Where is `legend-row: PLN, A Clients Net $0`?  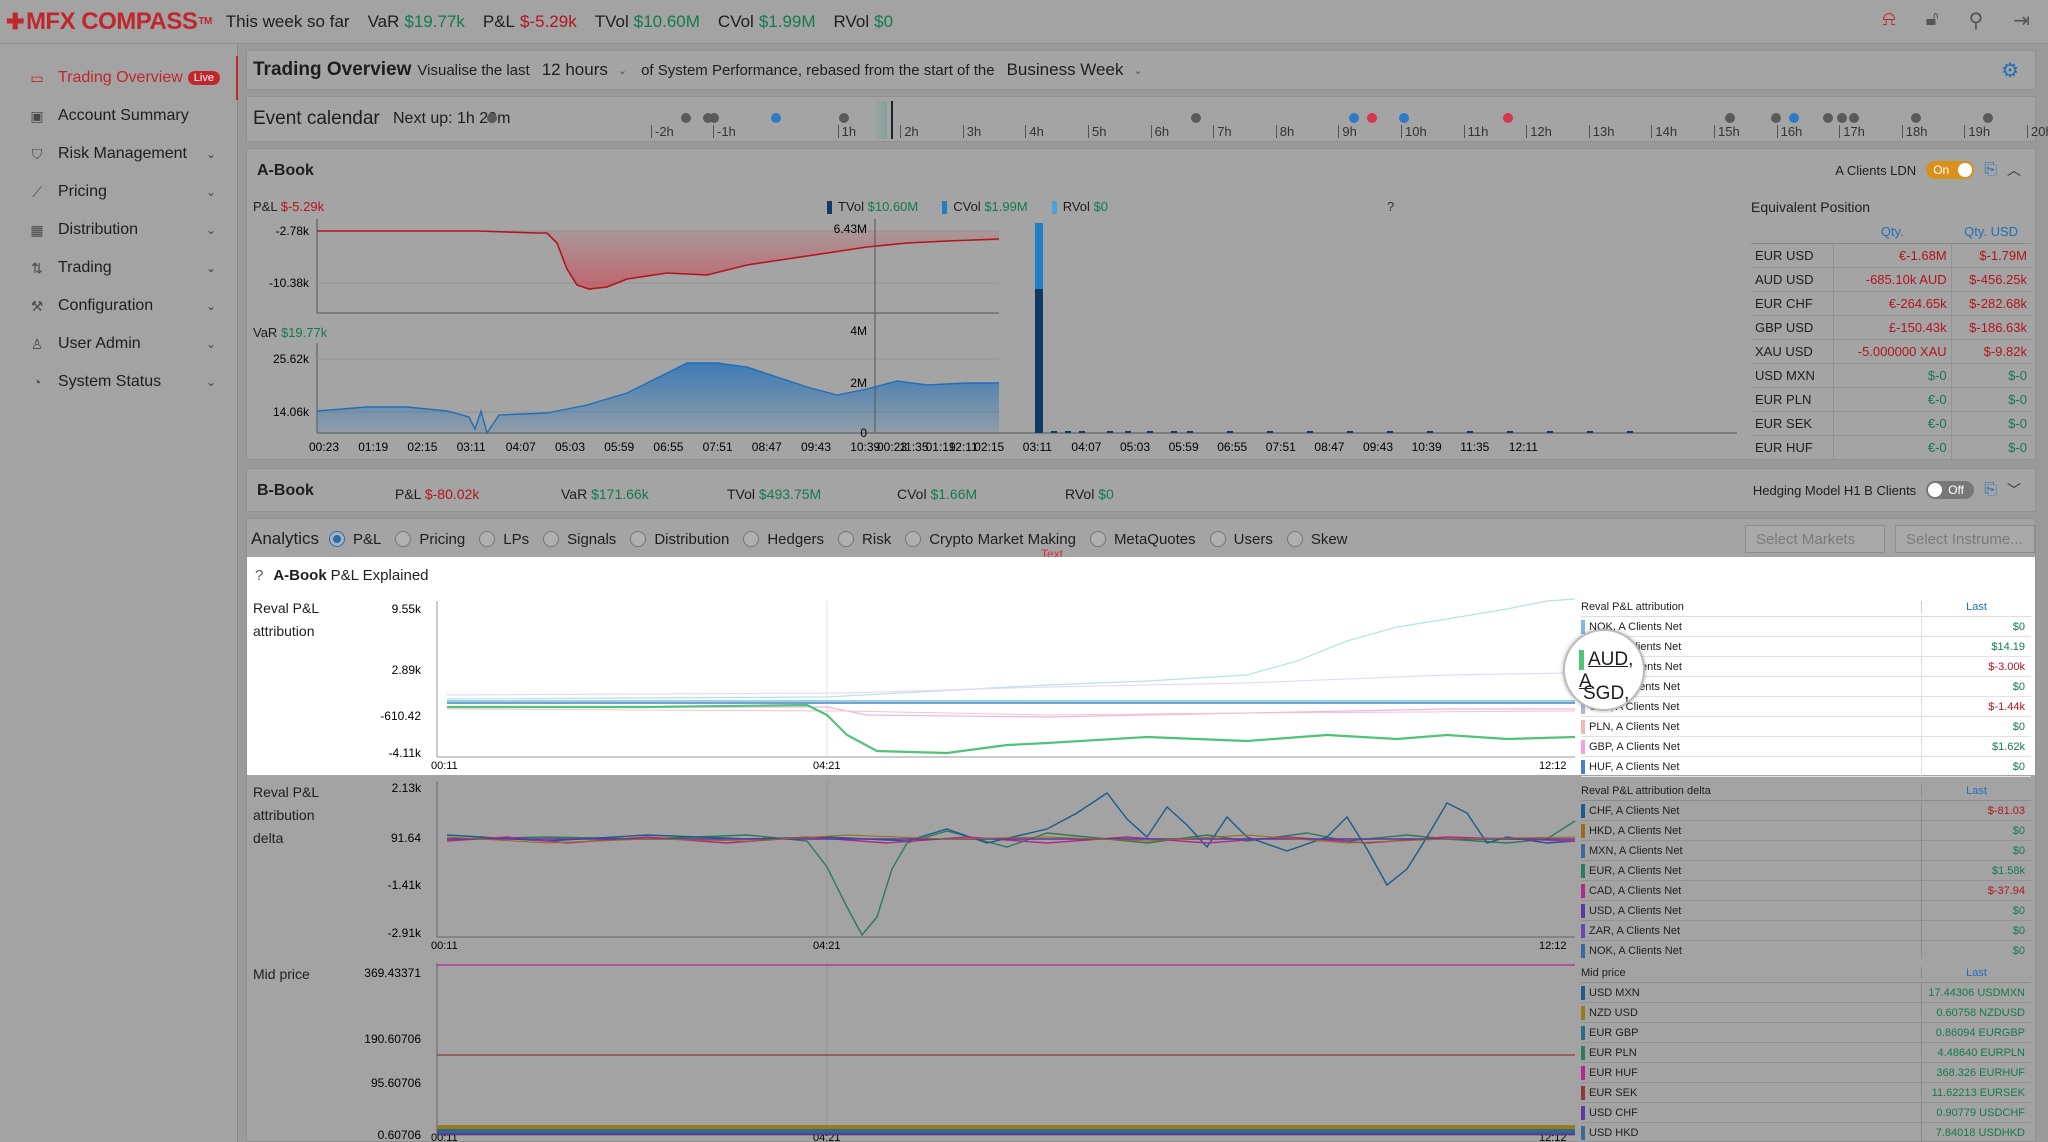 legend-row: PLN, A Clients Net $0 is located at coordinates (1806, 726).